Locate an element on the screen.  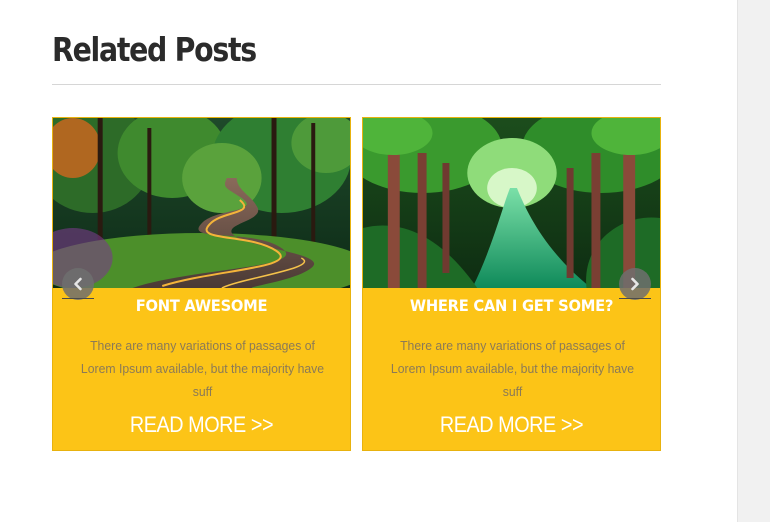
post-title: FONT AWESOME is located at coordinates (201, 305).